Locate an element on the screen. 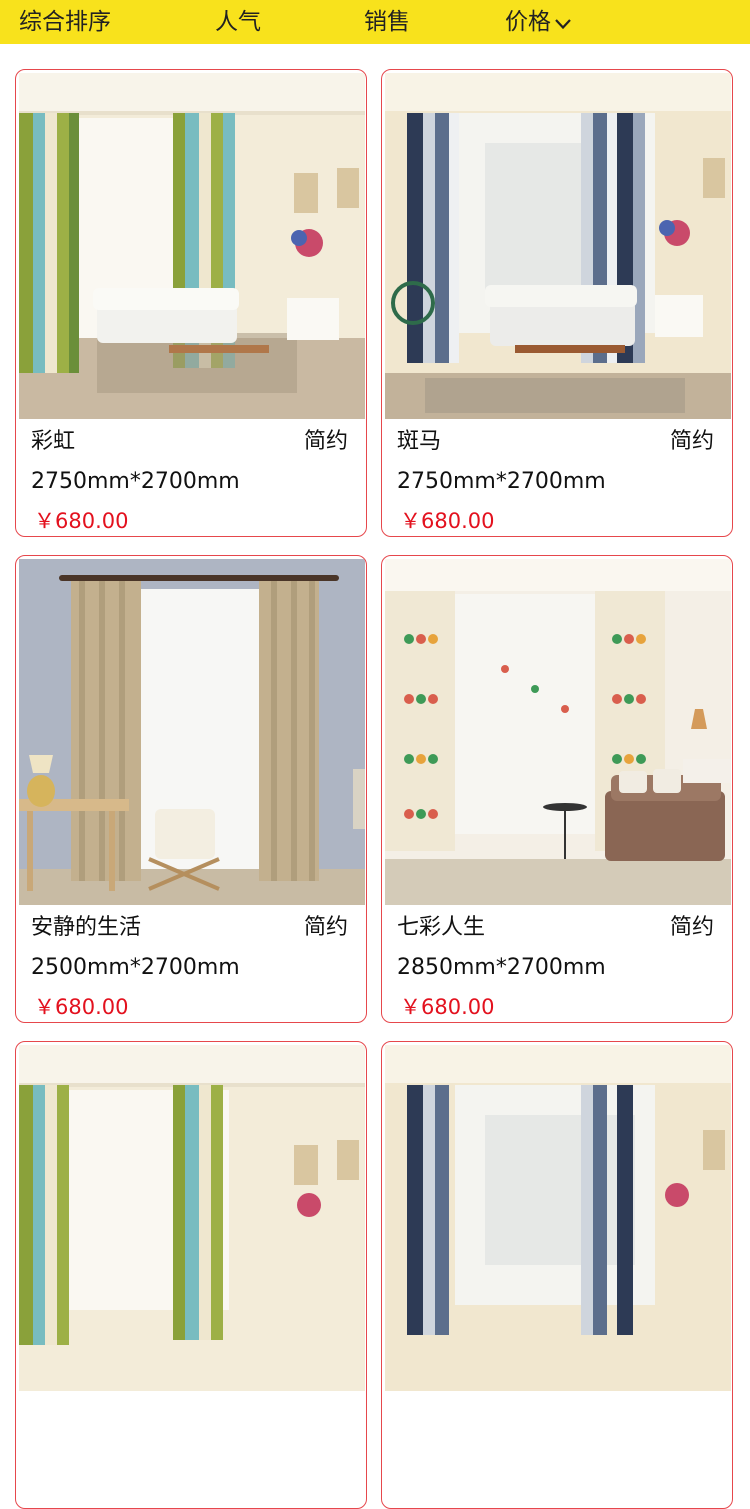  sort-bar: 综合排序 人气 销售 价格 is located at coordinates (375, 22).